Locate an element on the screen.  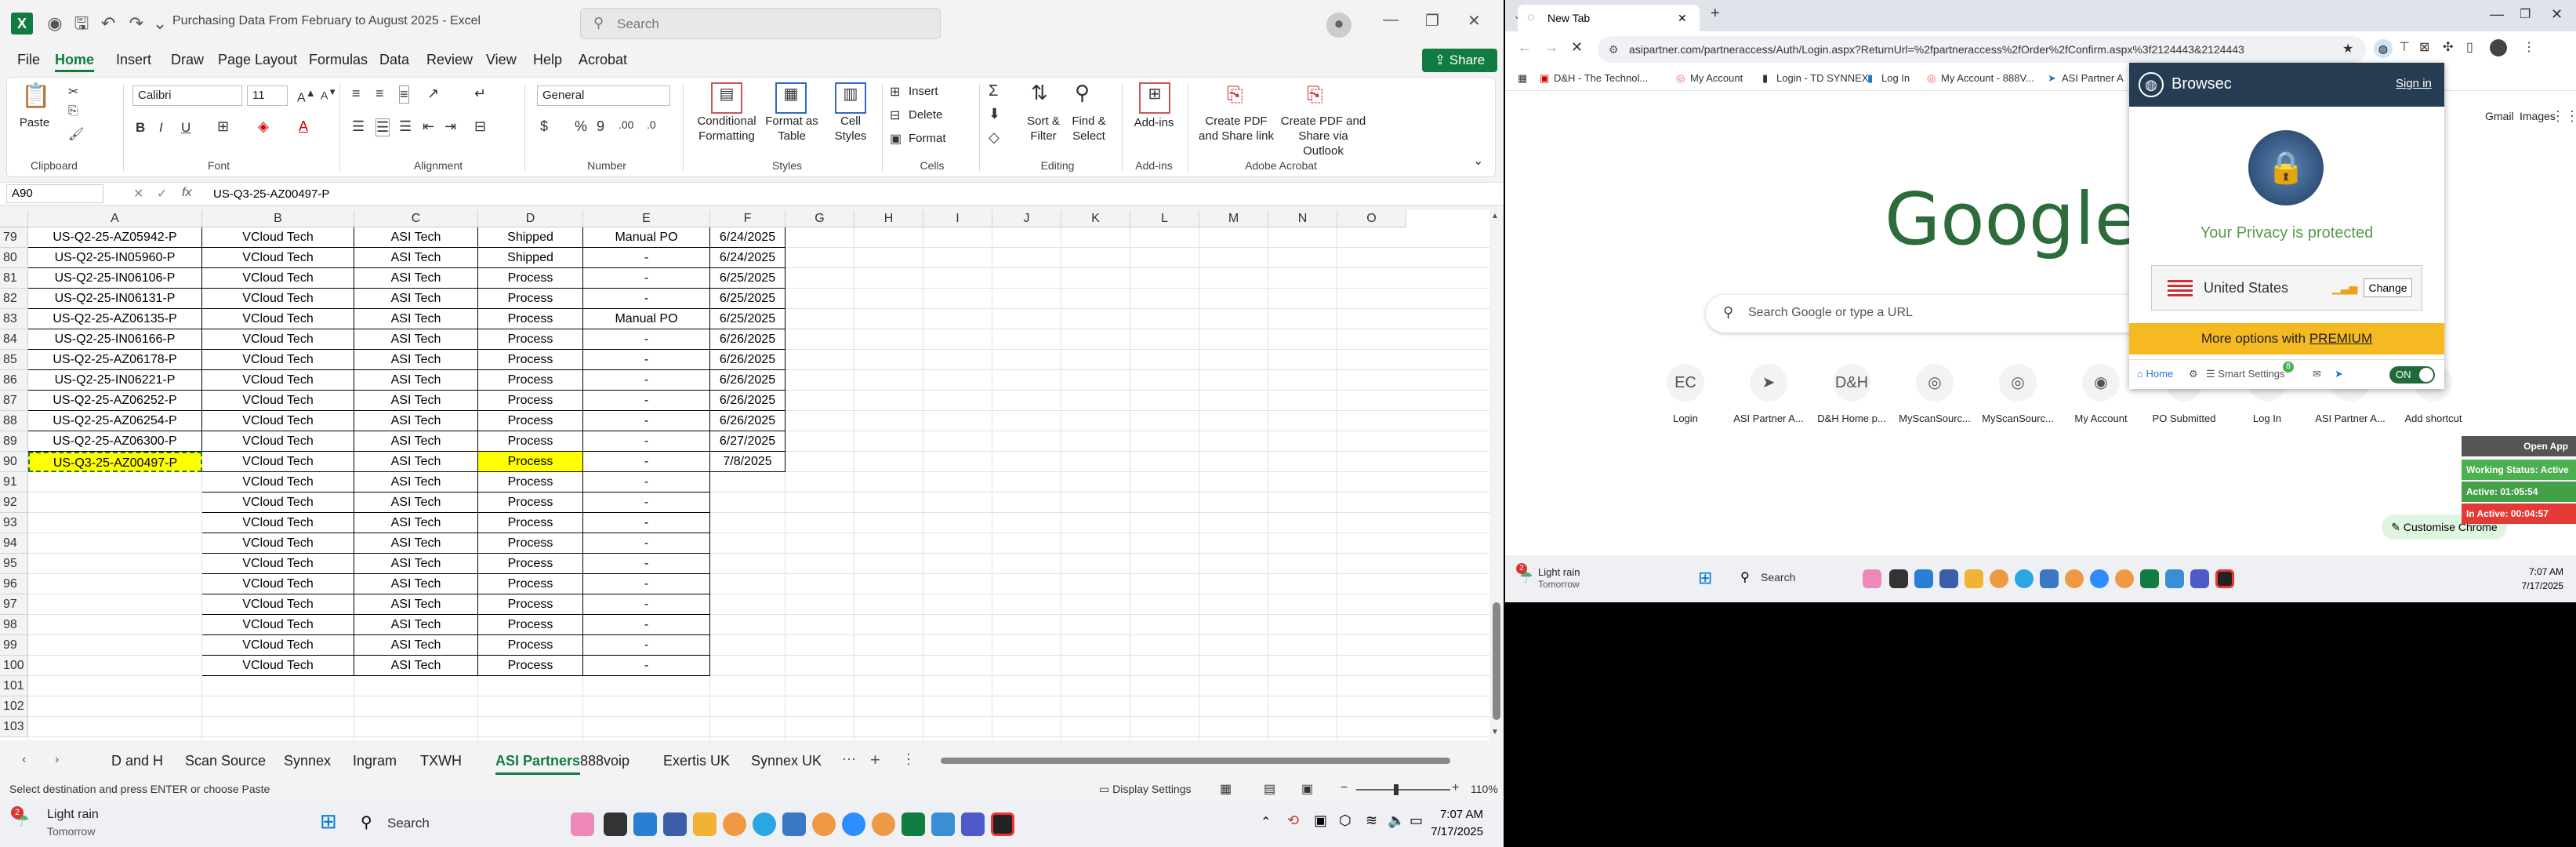
cell-d-87: Process is located at coordinates (530, 401).